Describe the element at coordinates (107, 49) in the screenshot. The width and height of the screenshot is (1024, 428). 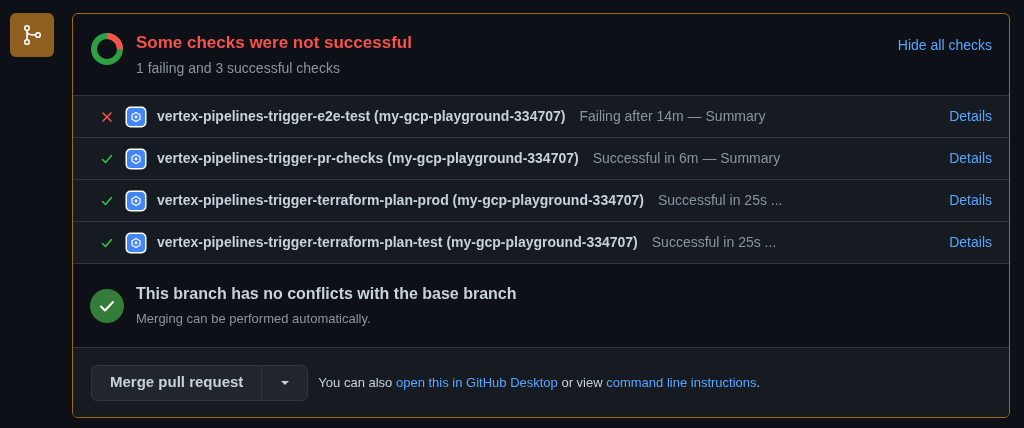
I see `status-ring-icon` at that location.